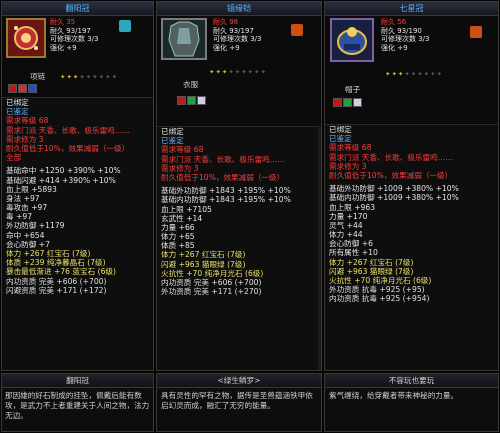 This screenshot has height=433, width=500. I want to click on stat-line: 命中 +654, so click(25, 235).